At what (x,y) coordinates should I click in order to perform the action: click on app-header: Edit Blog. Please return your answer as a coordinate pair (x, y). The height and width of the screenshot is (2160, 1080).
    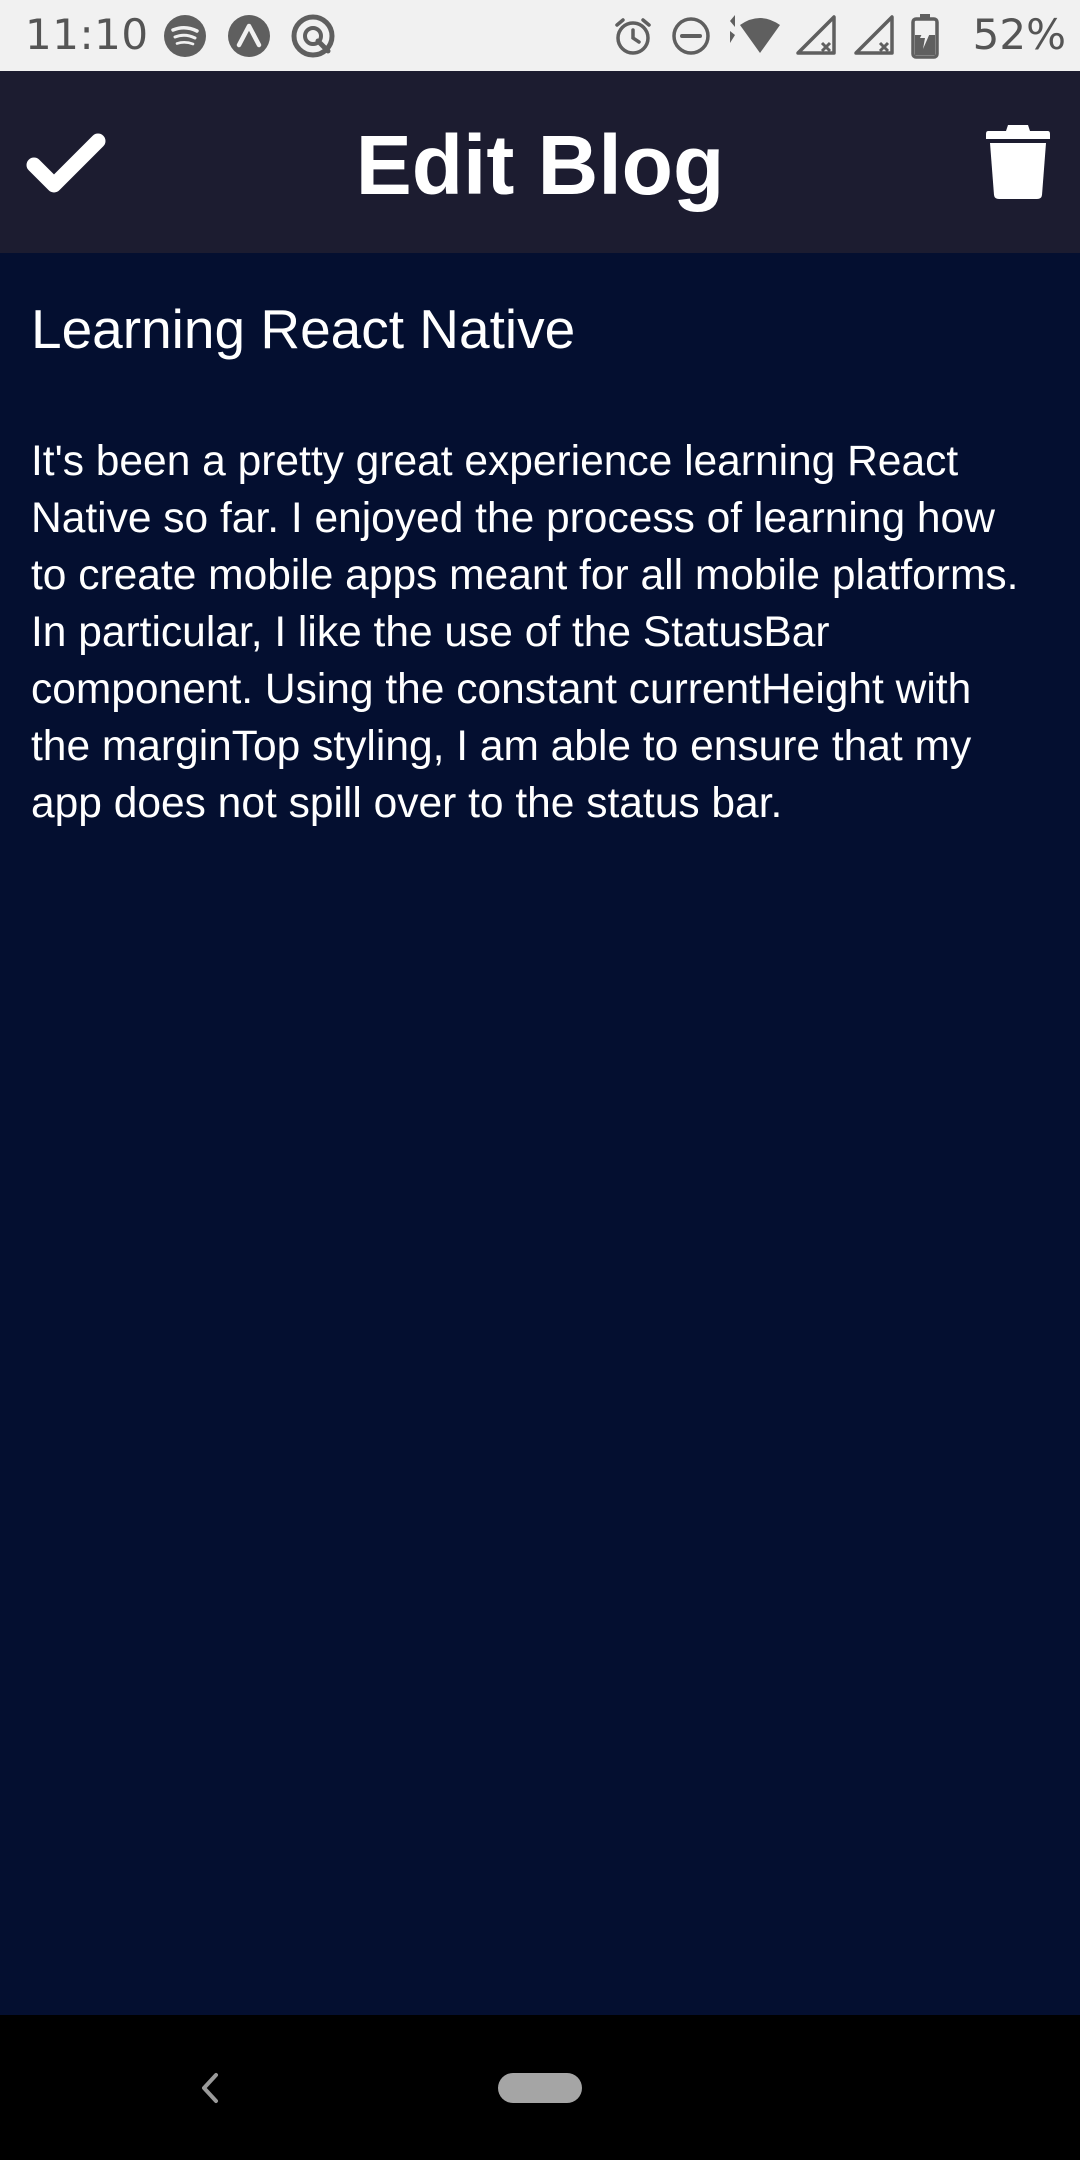
    Looking at the image, I should click on (540, 162).